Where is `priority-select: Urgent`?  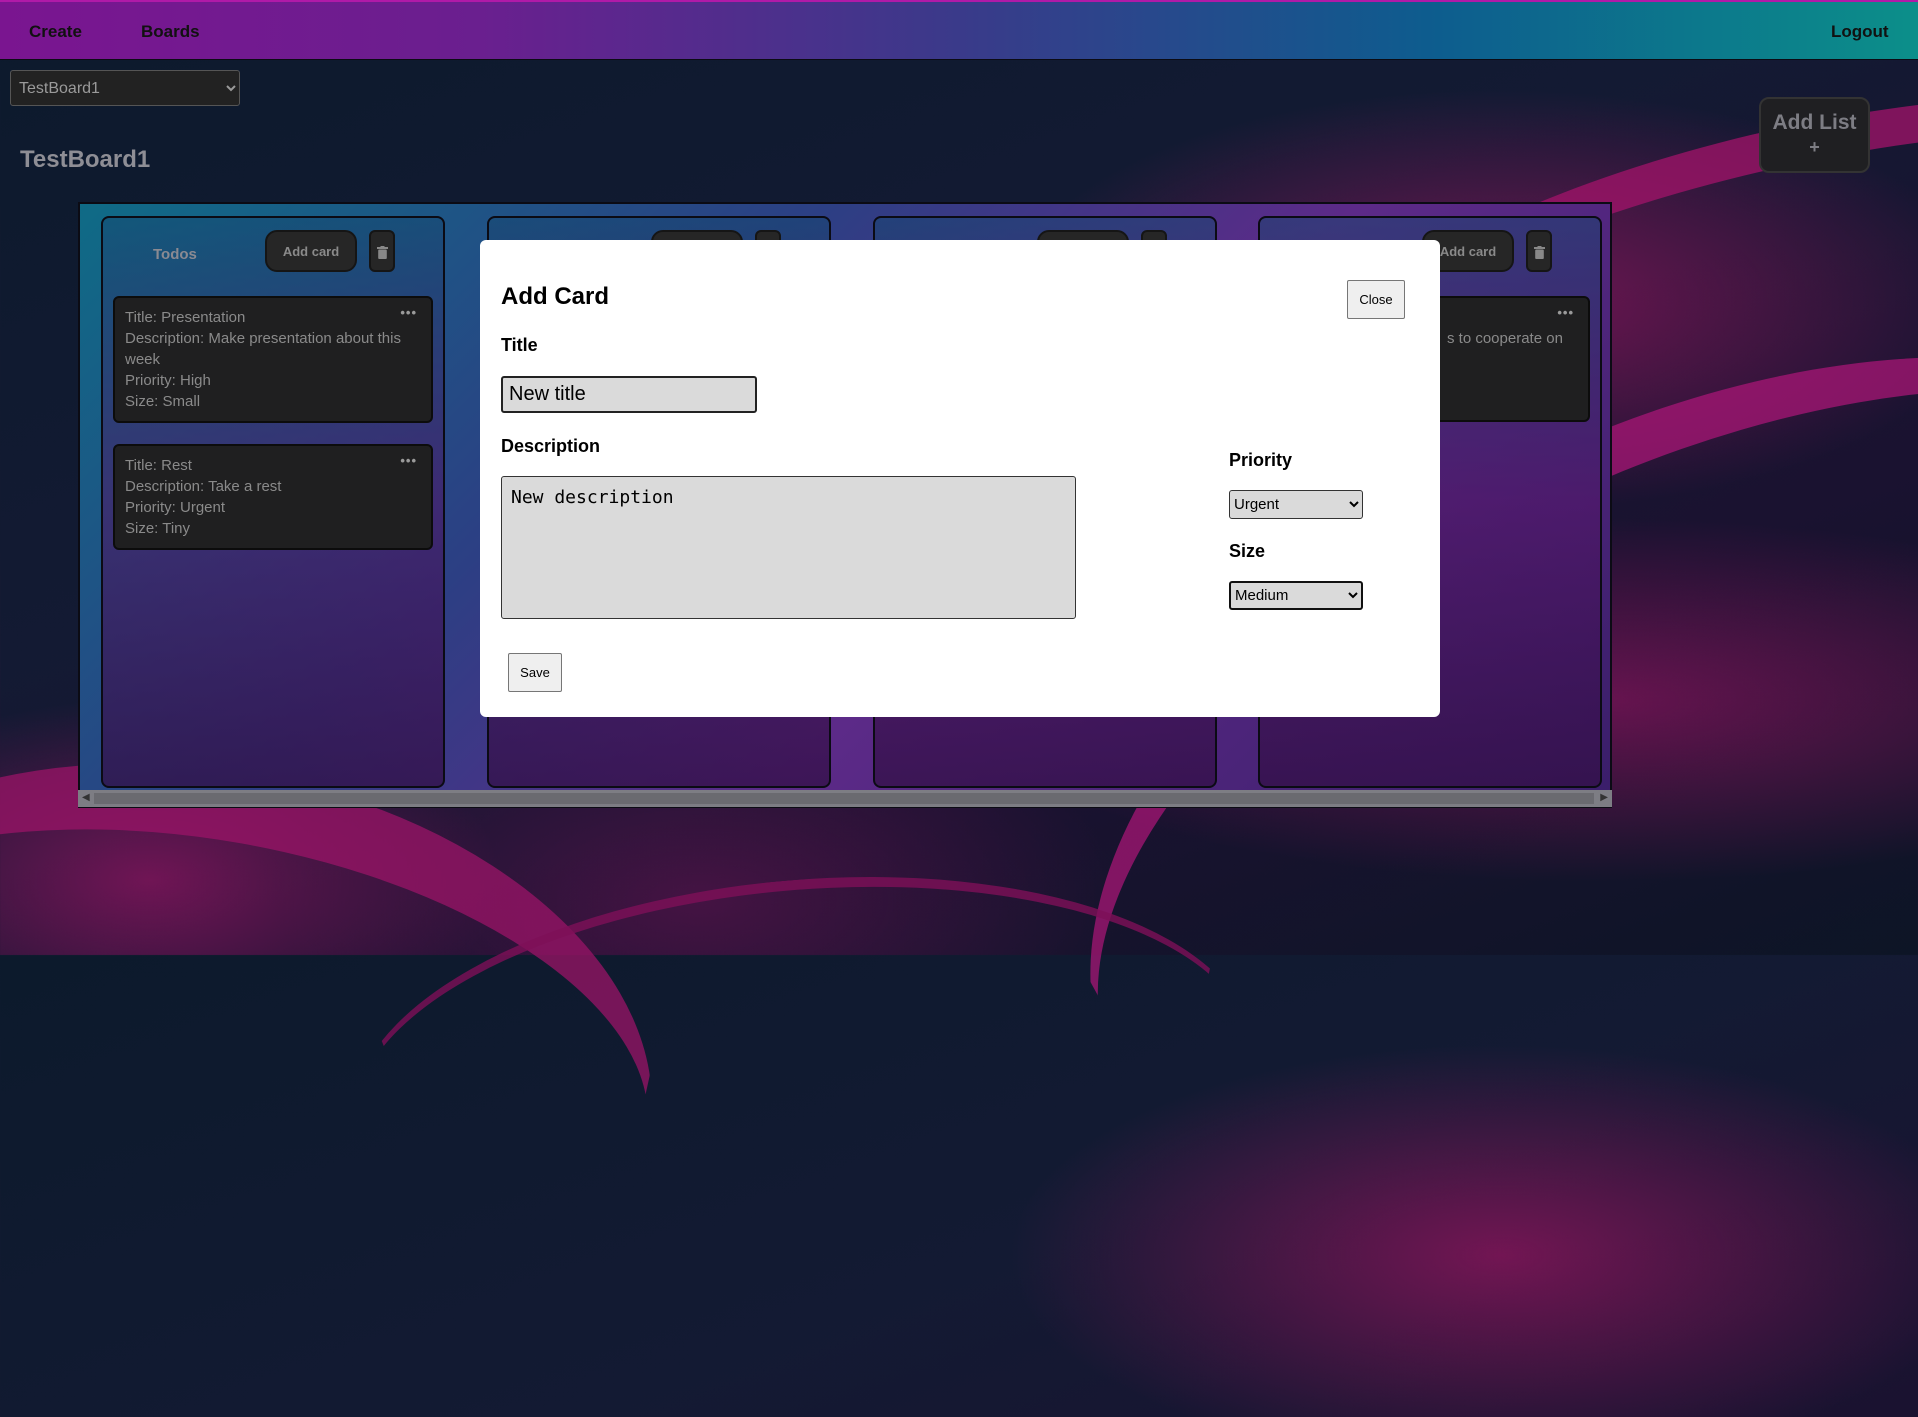 priority-select: Urgent is located at coordinates (1296, 504).